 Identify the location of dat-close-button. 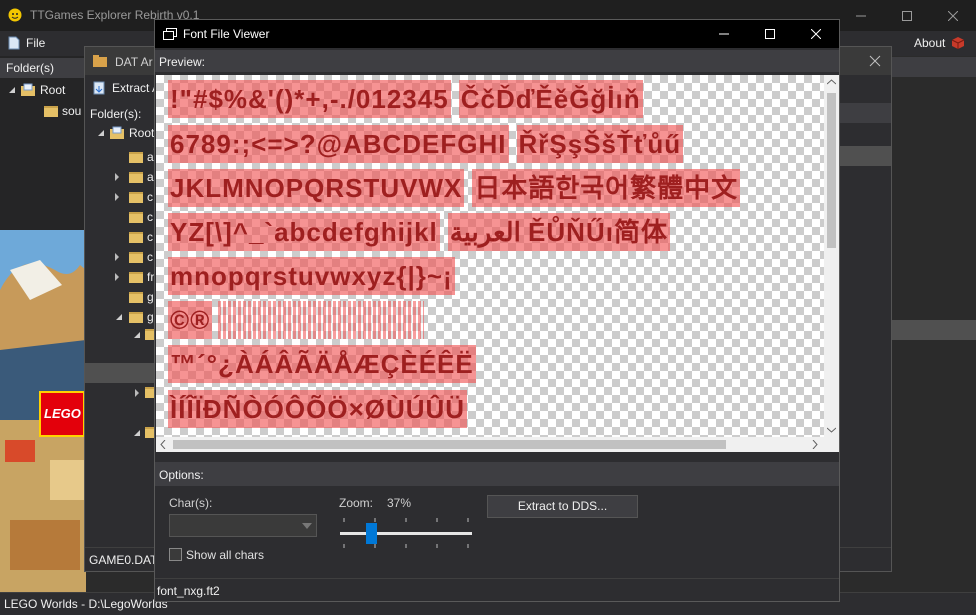
(875, 61).